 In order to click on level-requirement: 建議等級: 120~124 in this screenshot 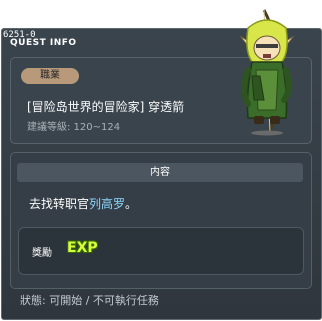, I will do `click(74, 127)`.